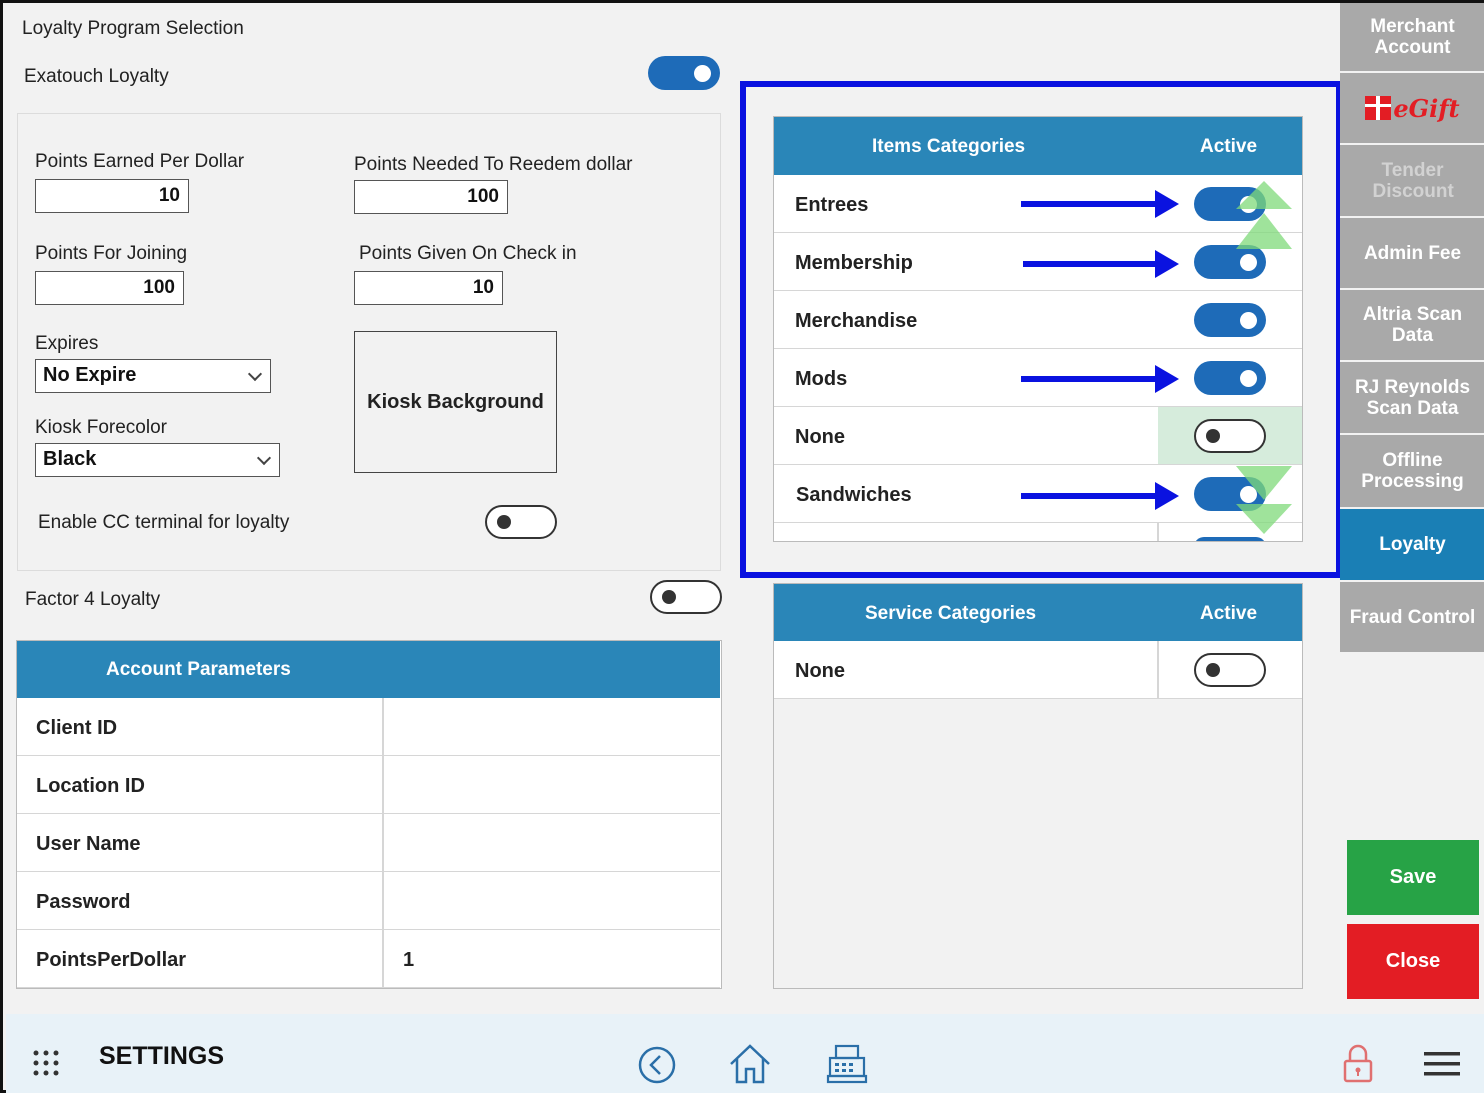 The width and height of the screenshot is (1484, 1093). Describe the element at coordinates (854, 495) in the screenshot. I see `category-name: Sandwiches` at that location.